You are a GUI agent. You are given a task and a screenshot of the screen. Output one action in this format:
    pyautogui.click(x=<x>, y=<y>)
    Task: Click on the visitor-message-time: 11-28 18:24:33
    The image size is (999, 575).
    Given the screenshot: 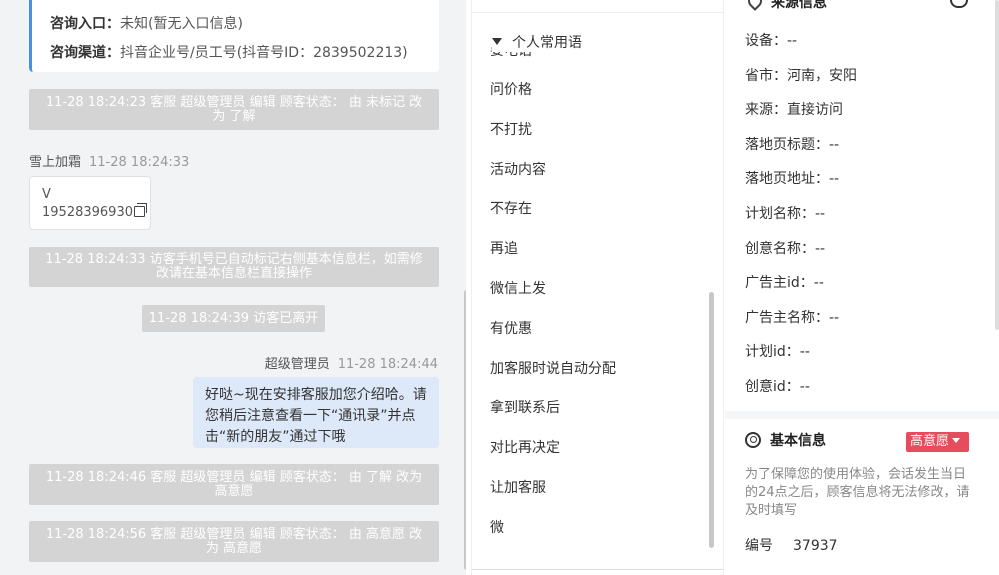 What is the action you would take?
    pyautogui.click(x=139, y=162)
    